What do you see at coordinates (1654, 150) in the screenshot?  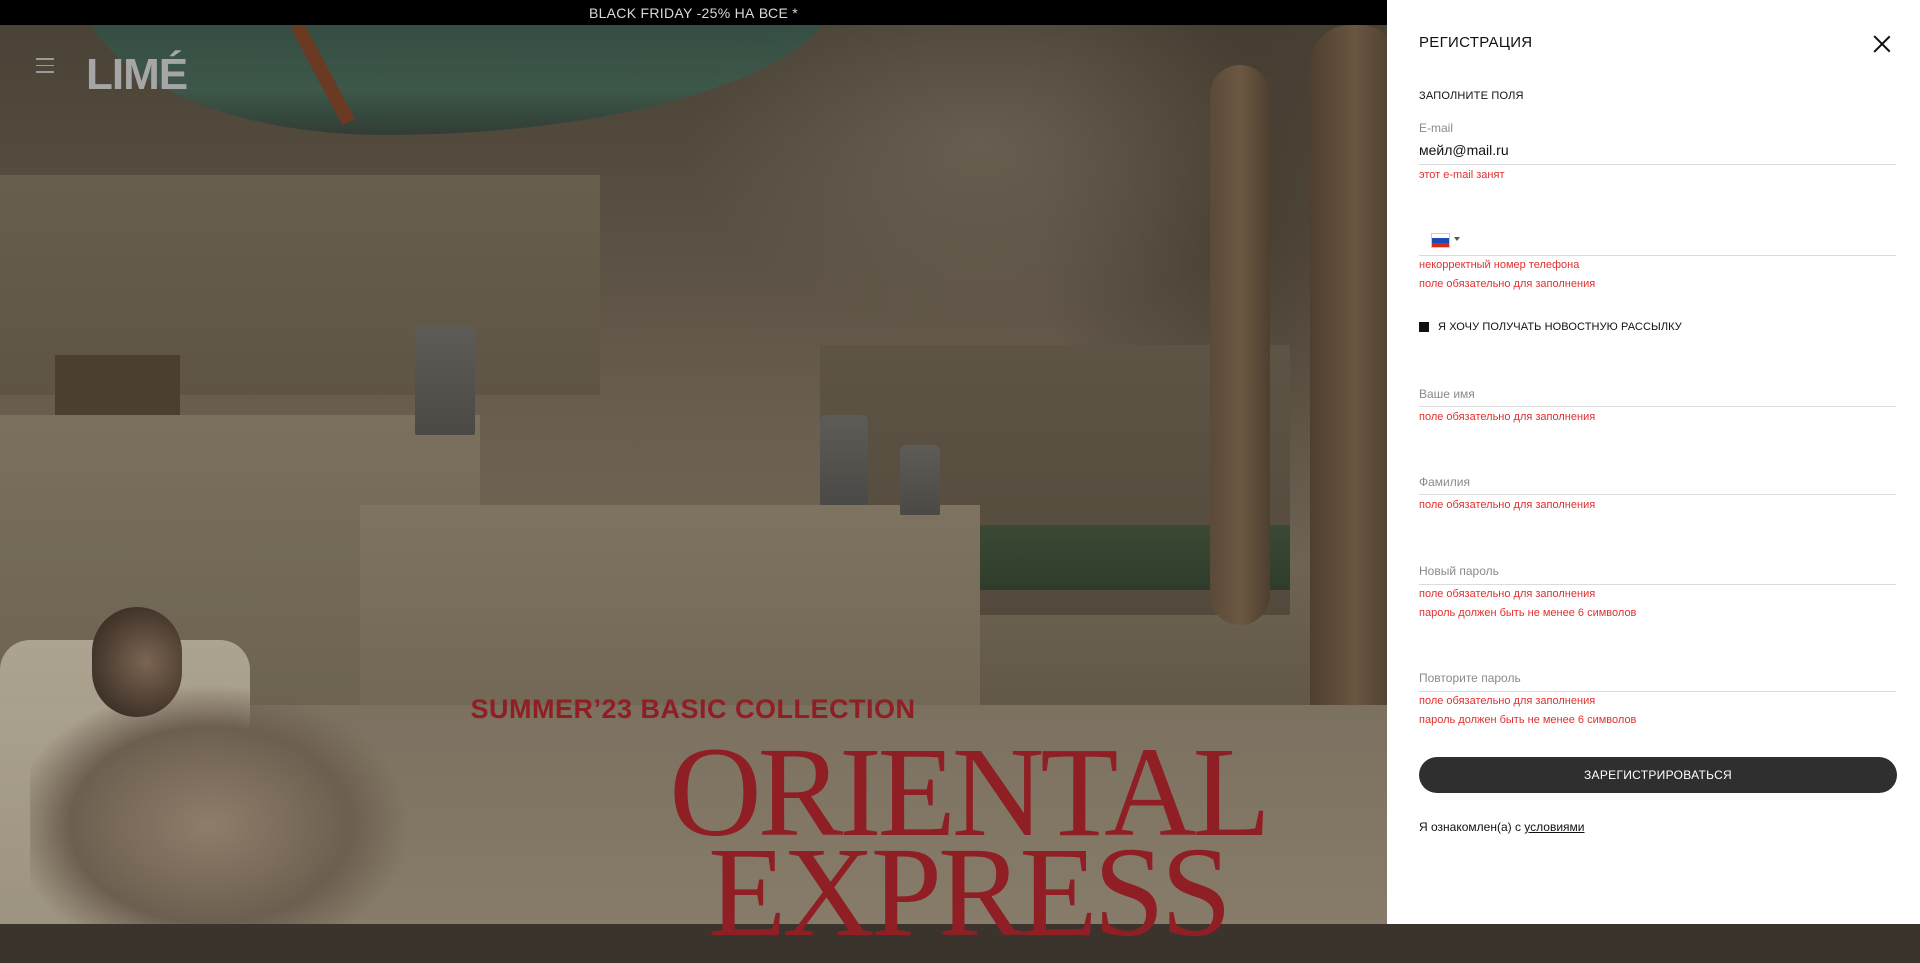 I see `email-field: мейл@mail.ru` at bounding box center [1654, 150].